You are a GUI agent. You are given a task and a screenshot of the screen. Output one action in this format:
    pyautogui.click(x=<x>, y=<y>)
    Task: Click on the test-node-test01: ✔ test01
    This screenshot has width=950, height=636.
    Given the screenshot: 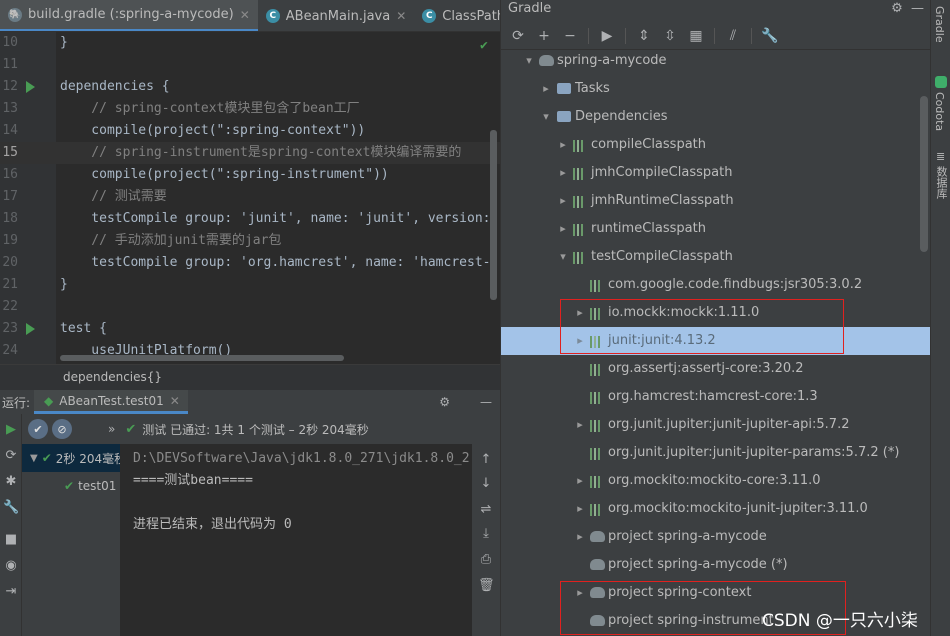 What is the action you would take?
    pyautogui.click(x=71, y=486)
    